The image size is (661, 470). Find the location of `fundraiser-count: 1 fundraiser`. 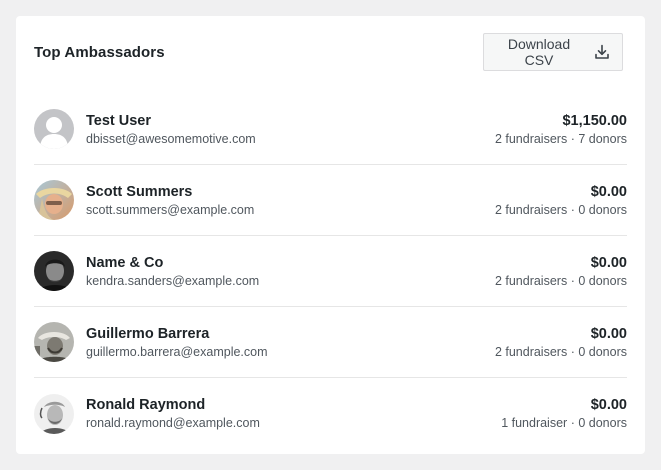

fundraiser-count: 1 fundraiser is located at coordinates (534, 423).